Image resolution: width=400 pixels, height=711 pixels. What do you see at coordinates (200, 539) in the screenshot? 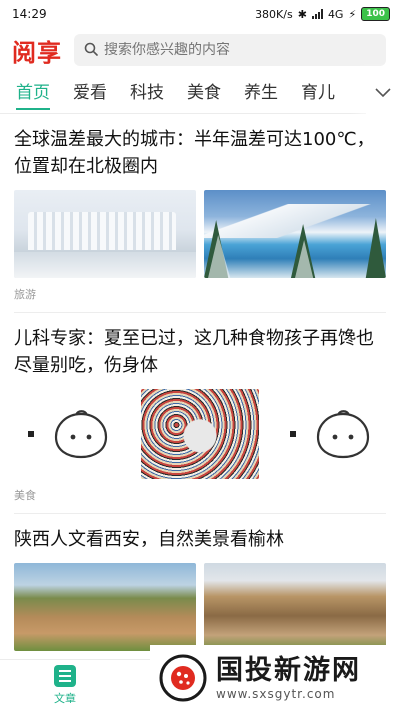
I see `article-title: 陕西人文看西安，自然美景看榆林` at bounding box center [200, 539].